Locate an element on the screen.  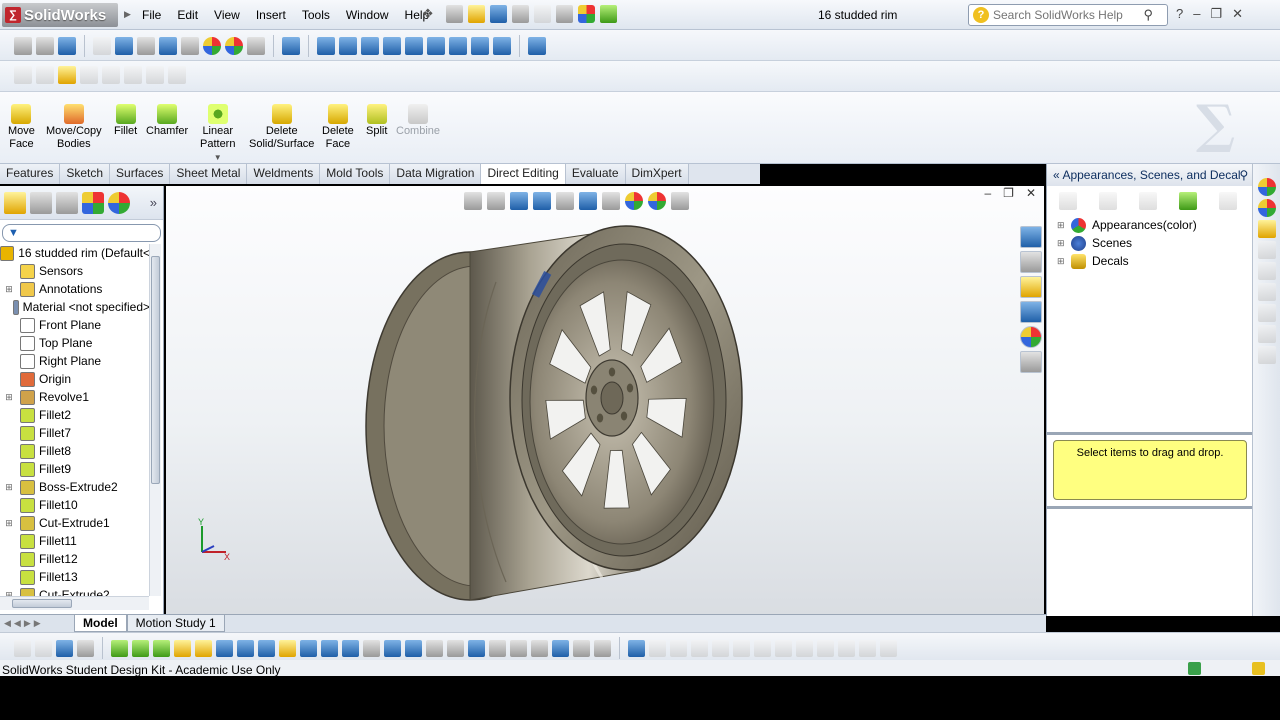
notification-status-icon is located at coordinates (1258, 668).